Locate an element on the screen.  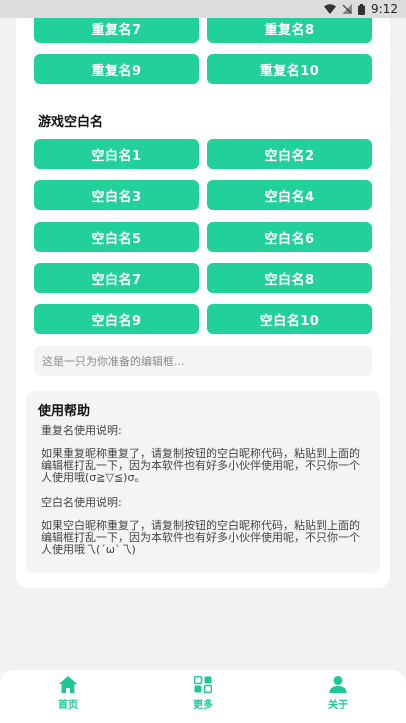
blank-name-button-10: 空白名10 is located at coordinates (289, 319).